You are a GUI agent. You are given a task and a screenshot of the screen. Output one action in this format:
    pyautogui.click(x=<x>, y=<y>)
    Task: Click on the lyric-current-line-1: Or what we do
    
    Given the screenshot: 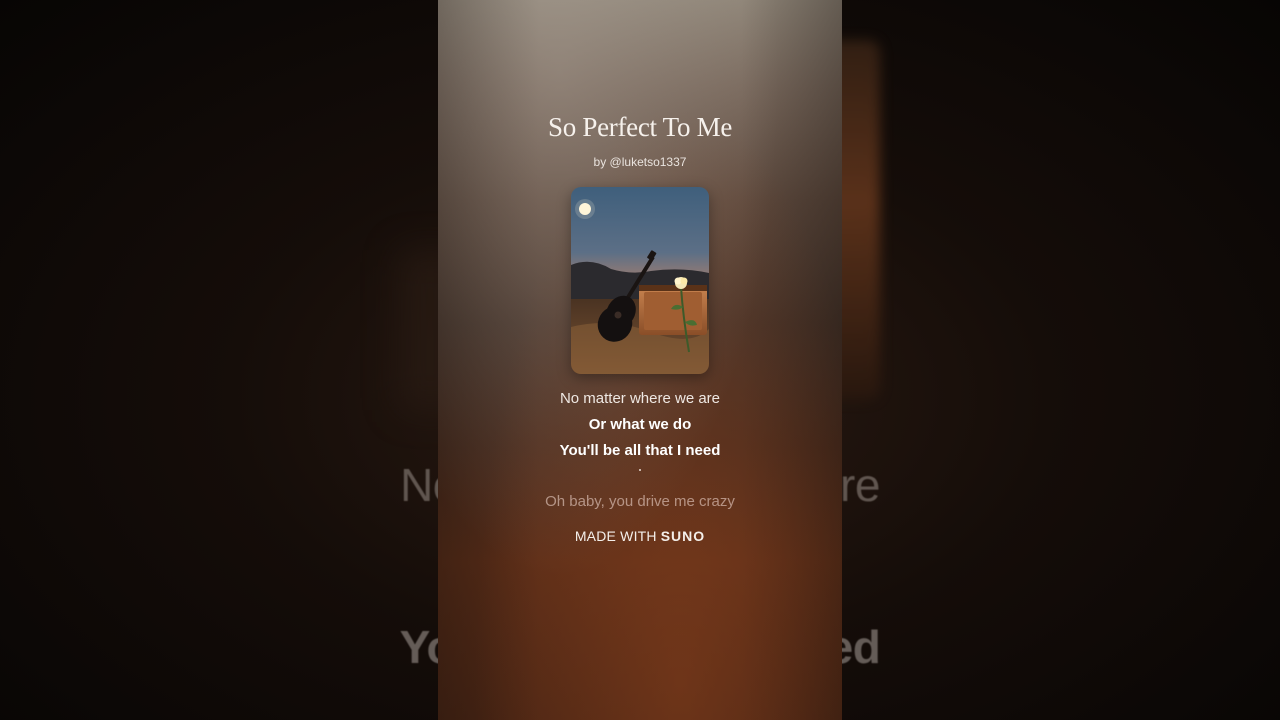 What is the action you would take?
    pyautogui.click(x=640, y=424)
    